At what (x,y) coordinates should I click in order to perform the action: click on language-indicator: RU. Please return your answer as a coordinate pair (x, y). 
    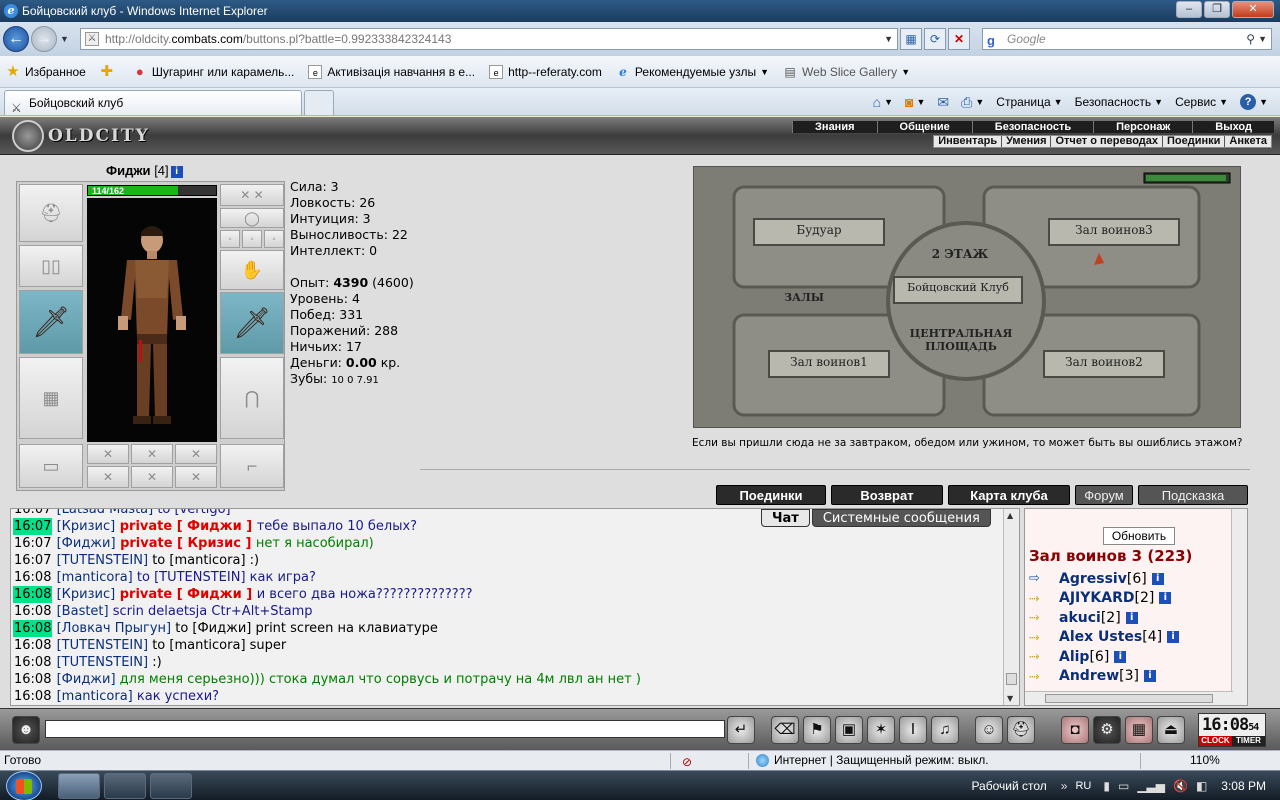
    Looking at the image, I should click on (1083, 786).